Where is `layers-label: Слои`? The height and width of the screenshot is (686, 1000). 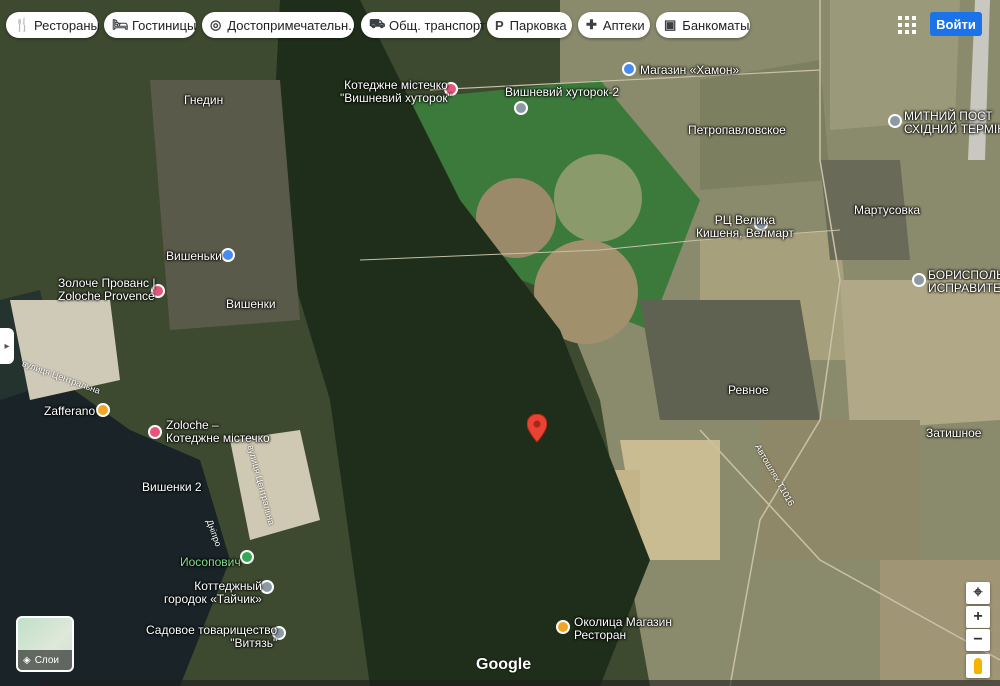
layers-label: Слои is located at coordinates (47, 660).